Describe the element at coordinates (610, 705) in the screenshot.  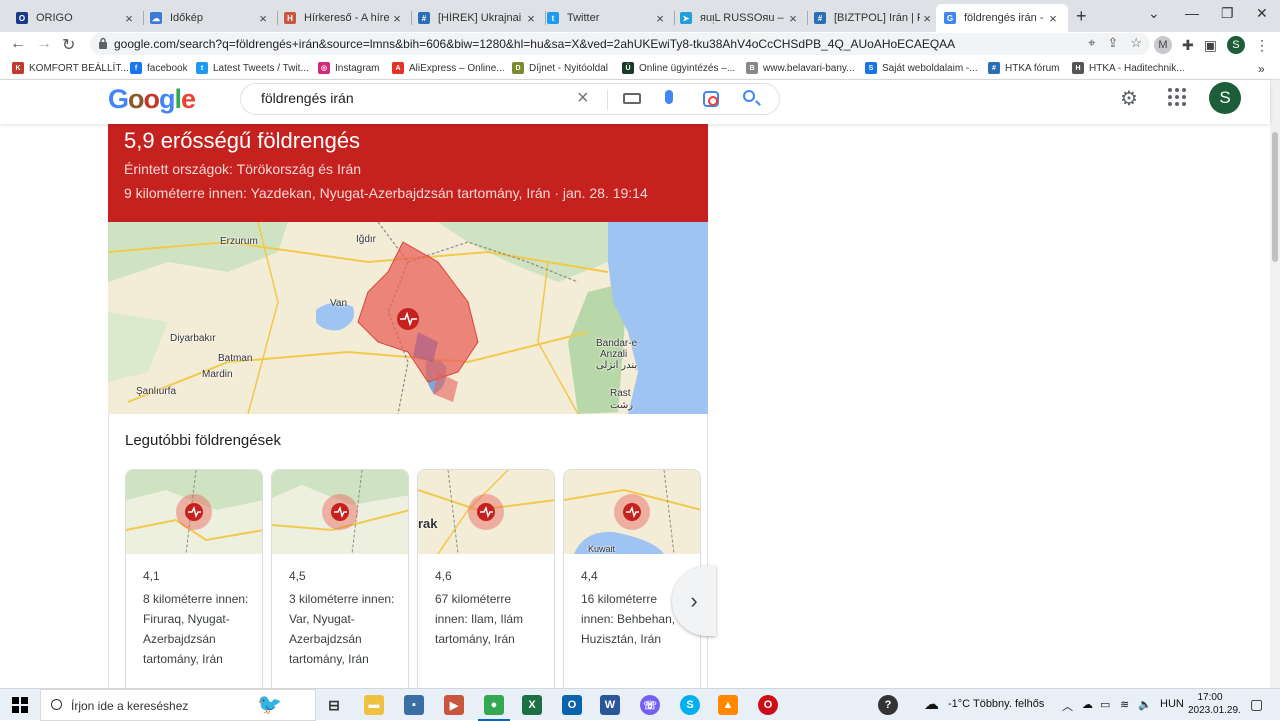
I see `word-icon: W` at that location.